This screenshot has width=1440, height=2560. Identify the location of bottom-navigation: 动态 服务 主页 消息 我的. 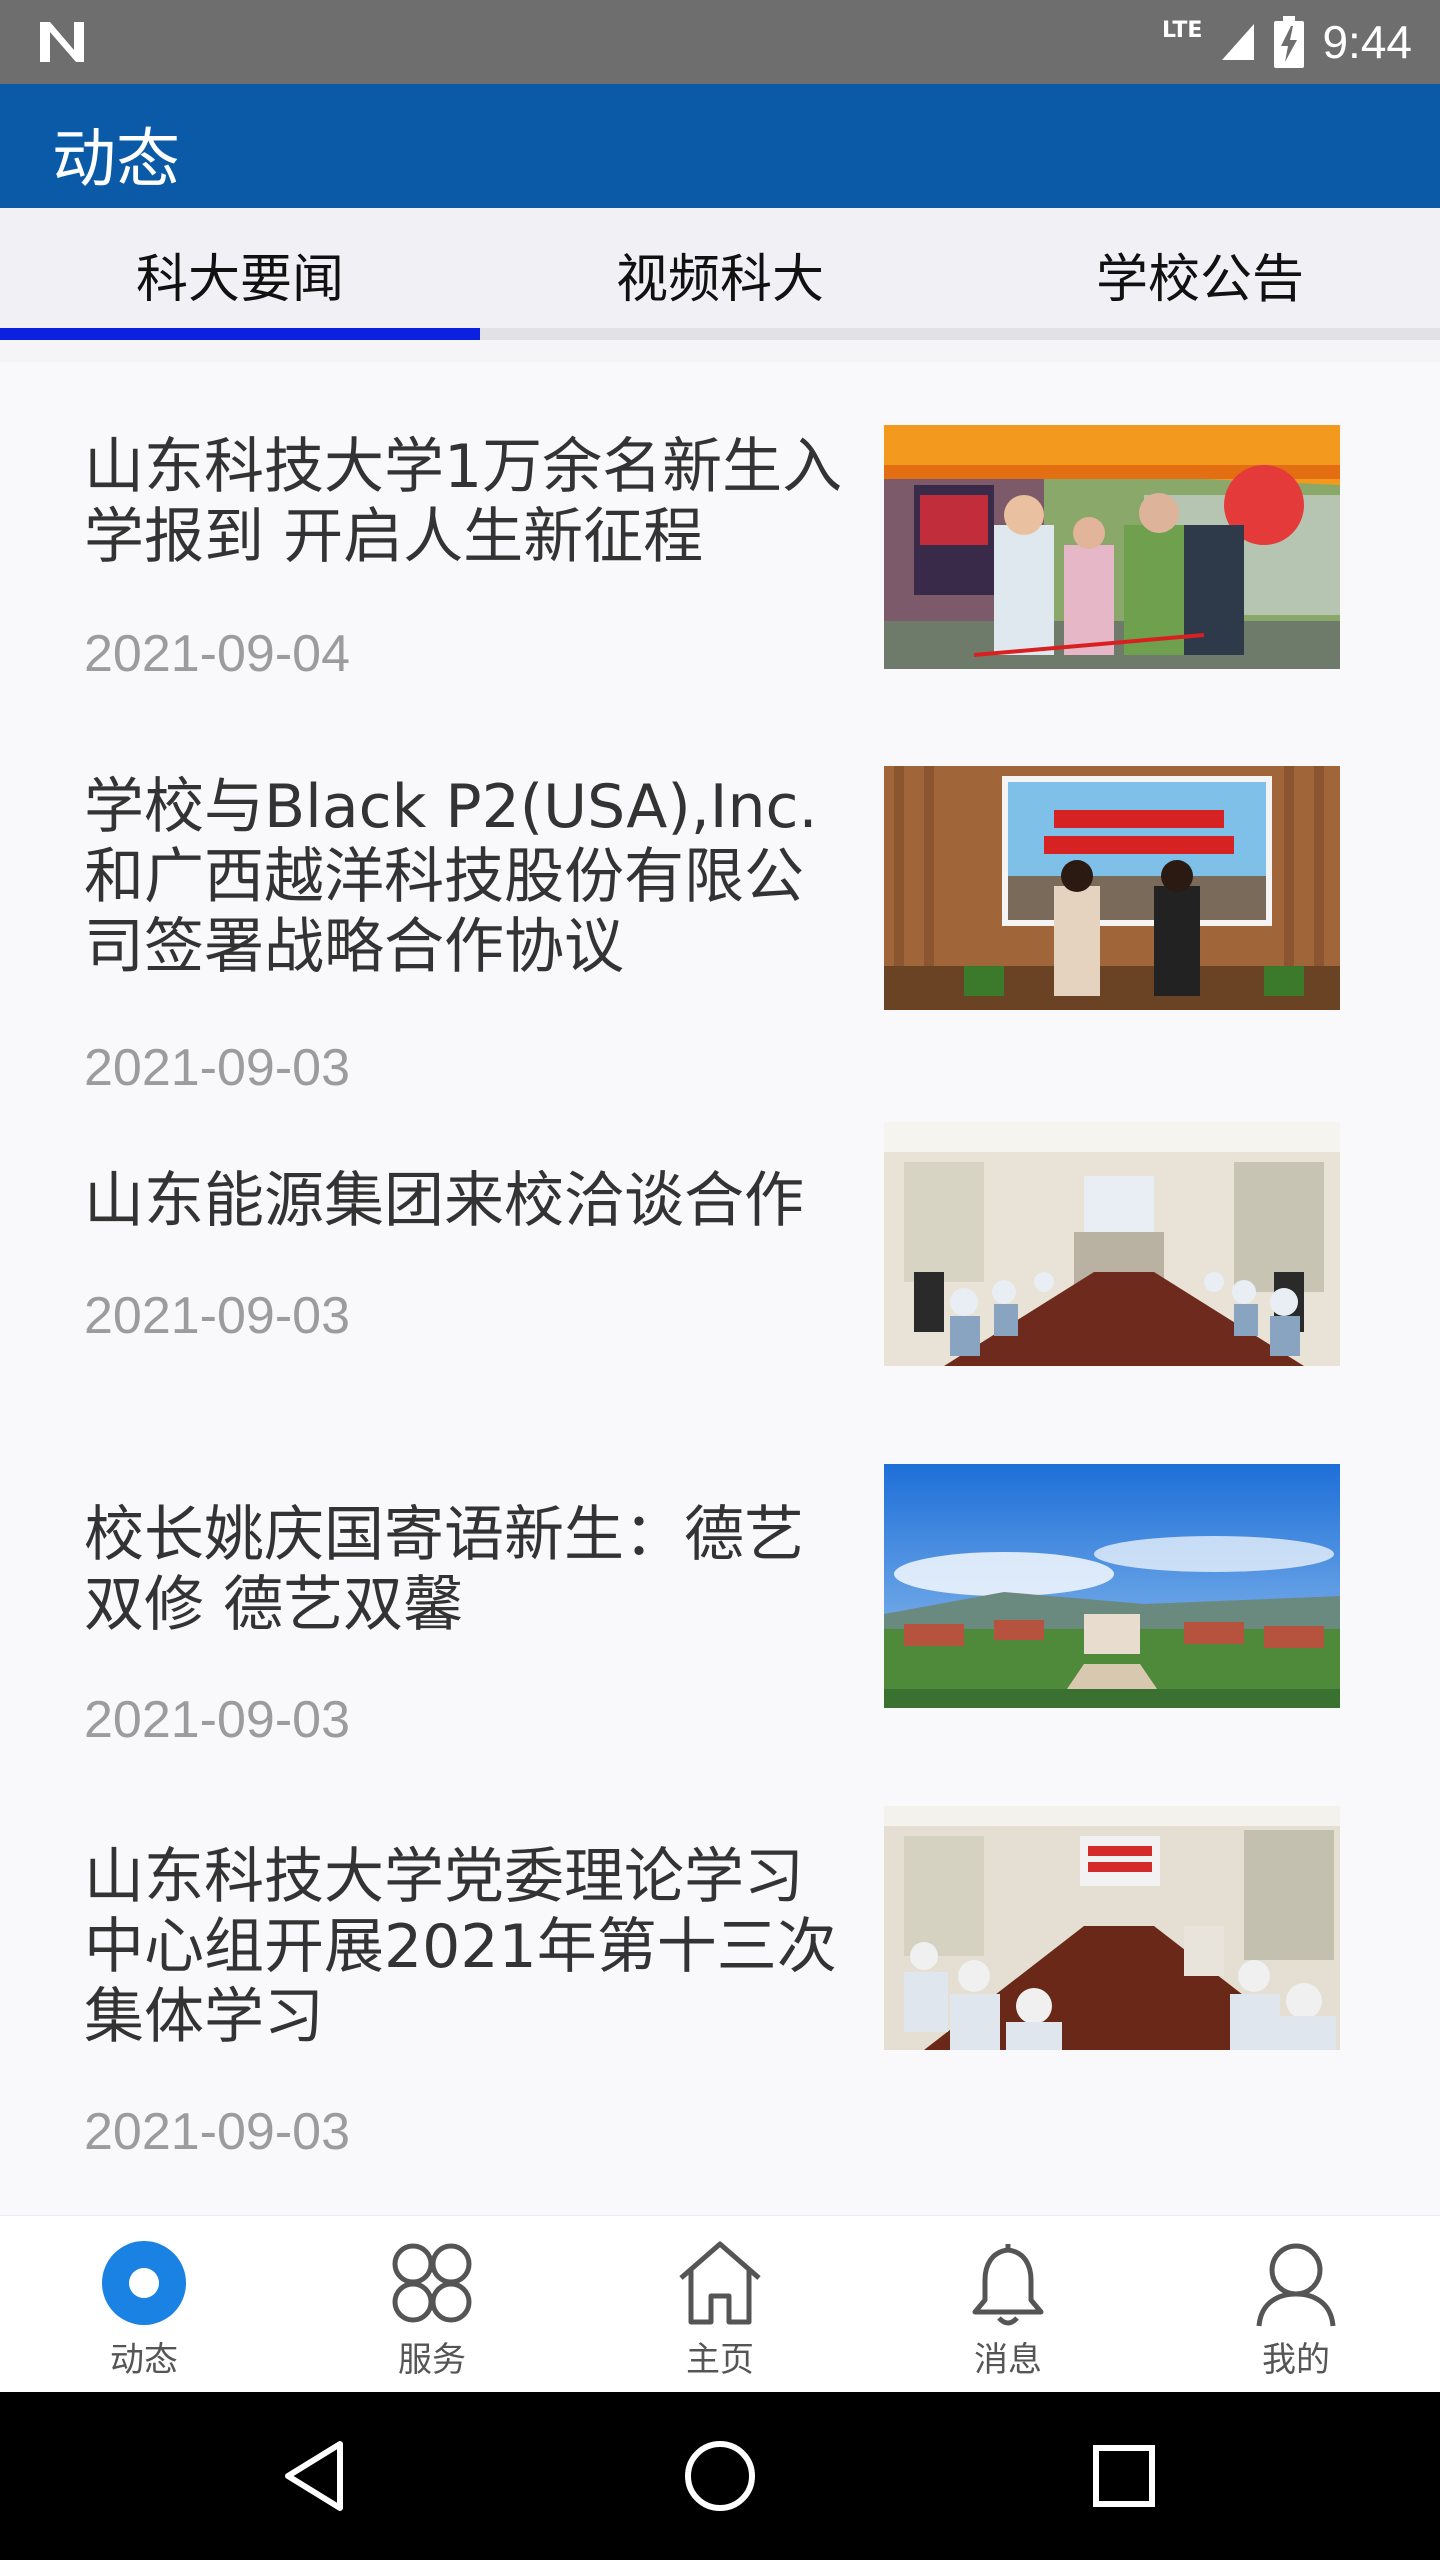
(720, 2304).